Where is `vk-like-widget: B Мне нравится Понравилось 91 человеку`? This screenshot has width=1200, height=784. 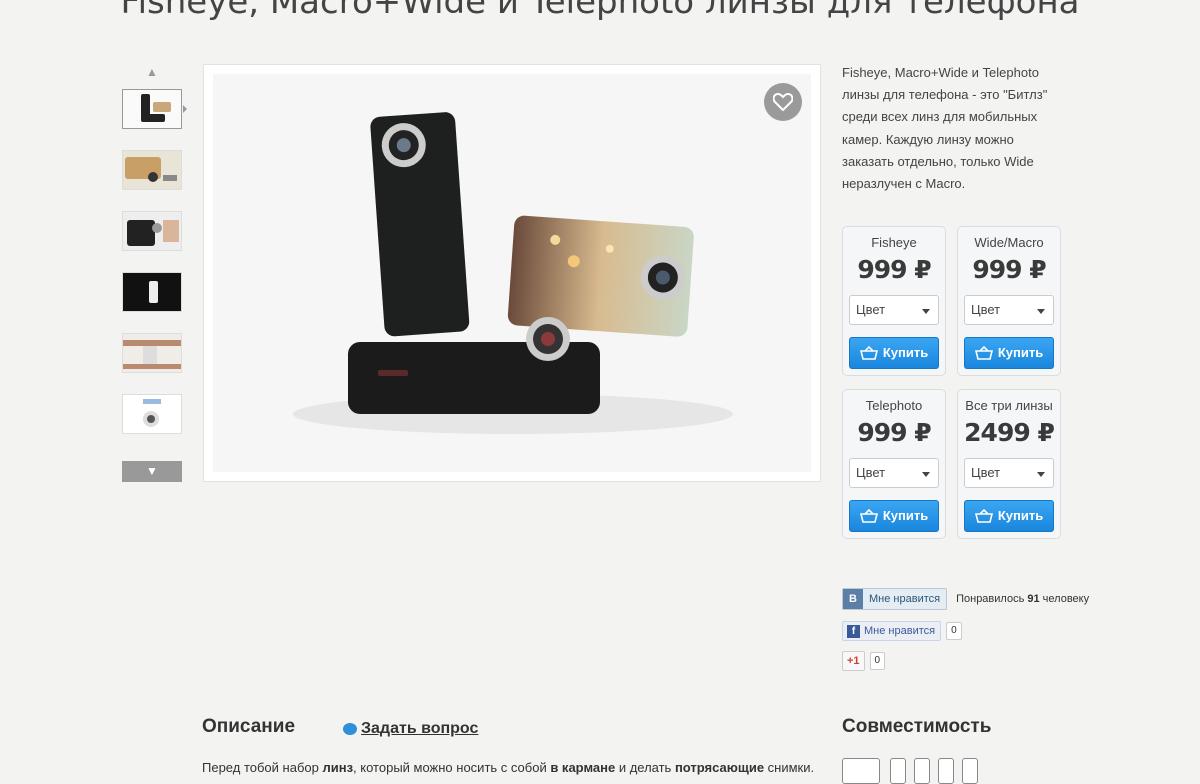 vk-like-widget: B Мне нравится Понравилось 91 человеку is located at coordinates (965, 599).